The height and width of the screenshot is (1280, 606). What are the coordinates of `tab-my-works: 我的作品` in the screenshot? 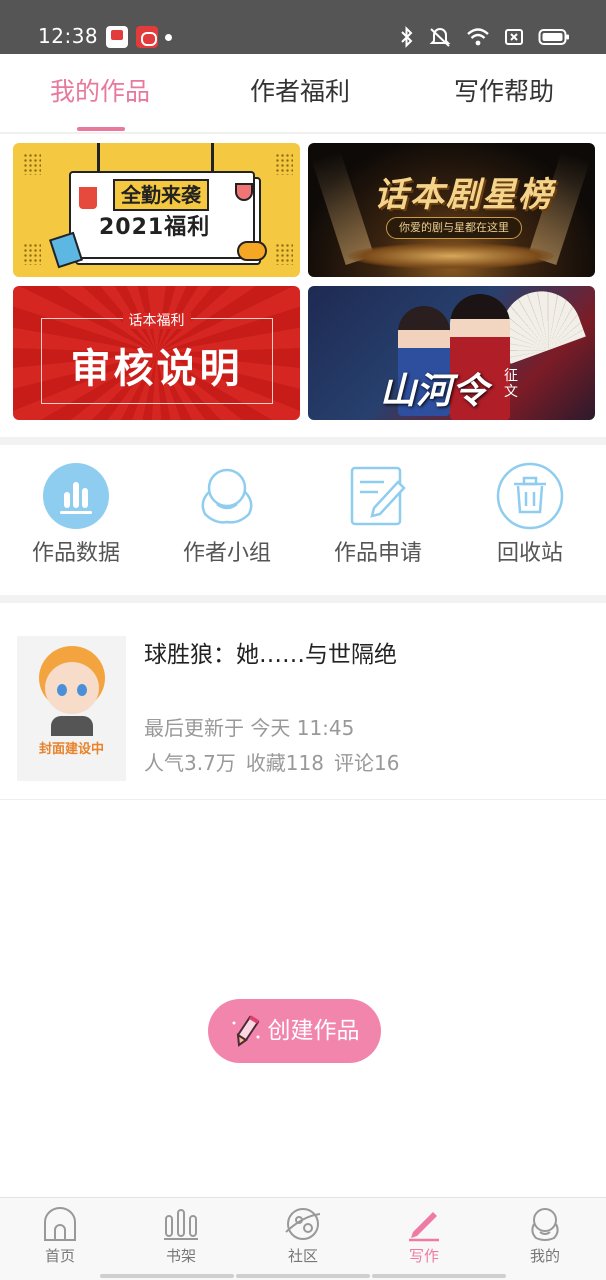 It's located at (100, 92).